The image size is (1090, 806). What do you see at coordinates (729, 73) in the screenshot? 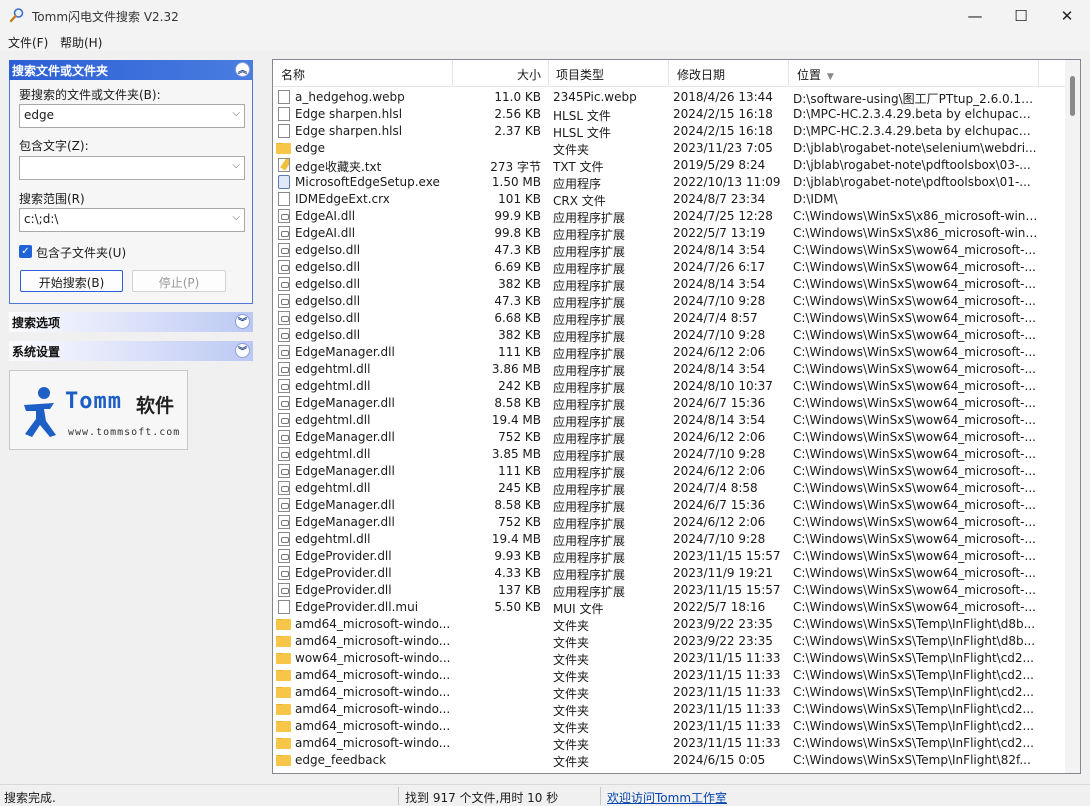
I see `col-date: 修改日期` at bounding box center [729, 73].